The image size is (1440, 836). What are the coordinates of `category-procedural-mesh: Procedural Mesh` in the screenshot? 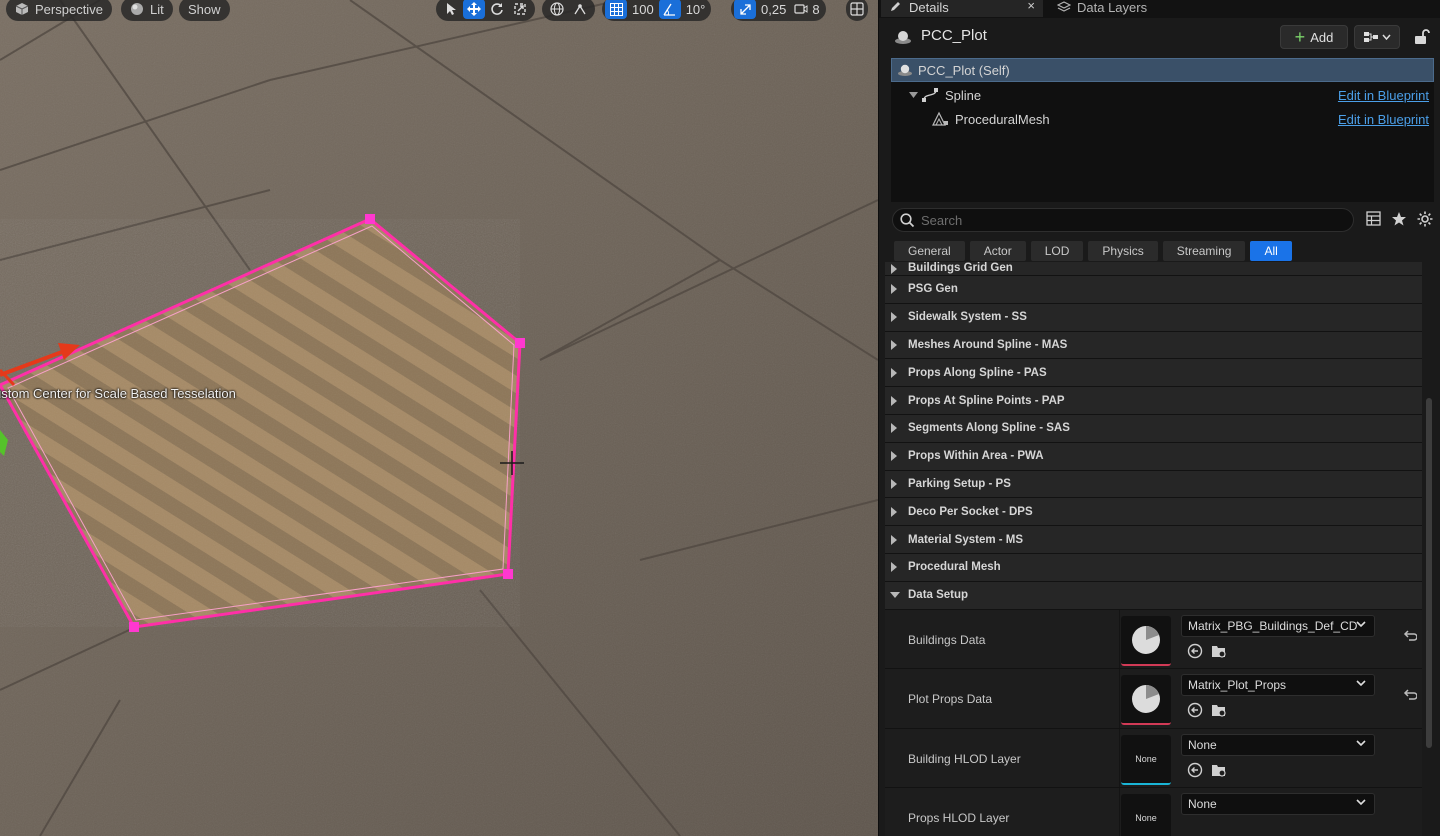 It's located at (1153, 567).